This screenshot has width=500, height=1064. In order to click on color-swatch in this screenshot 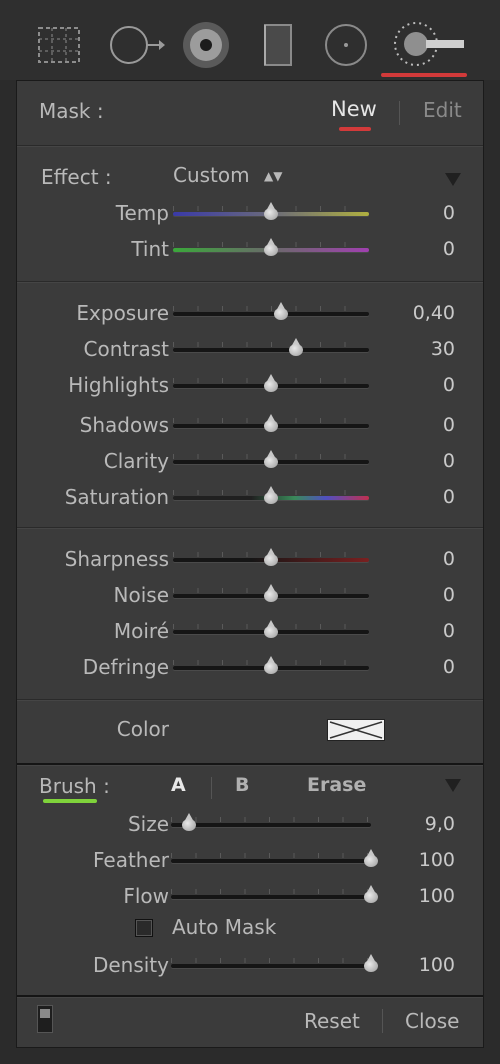, I will do `click(356, 730)`.